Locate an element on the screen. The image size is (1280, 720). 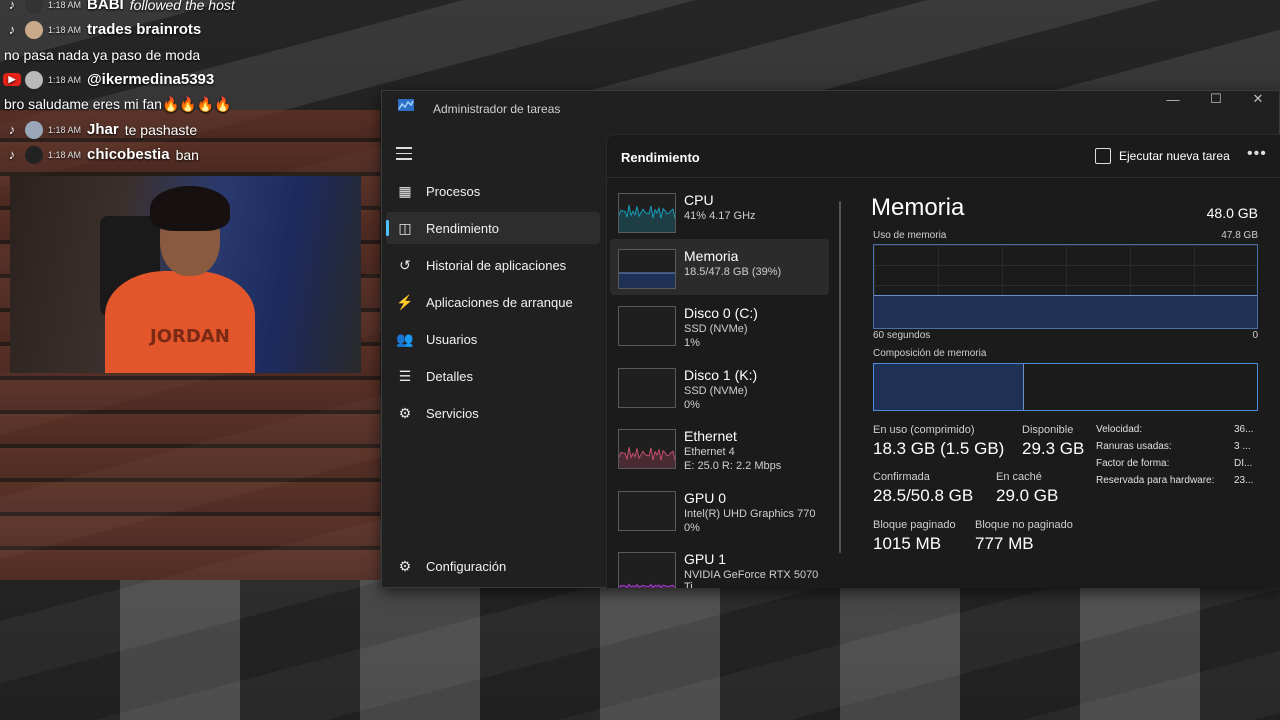
chat-text: no pasa nada ya paso de moda is located at coordinates (102, 54).